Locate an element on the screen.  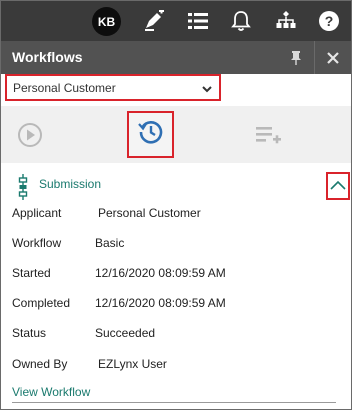
chevron-up-icon is located at coordinates (338, 186).